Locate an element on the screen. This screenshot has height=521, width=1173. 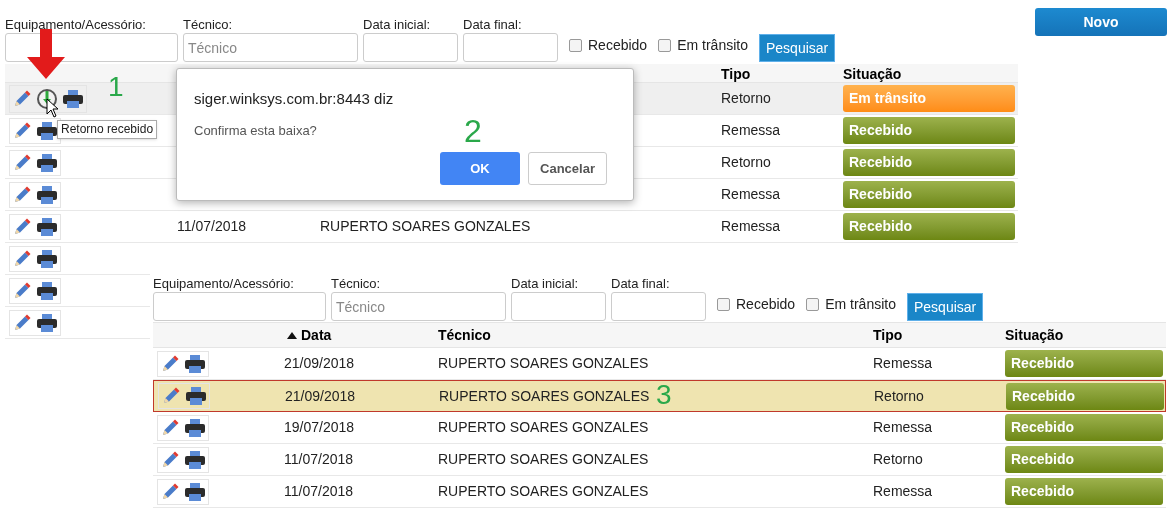
annotation-number: 2 is located at coordinates (473, 131).